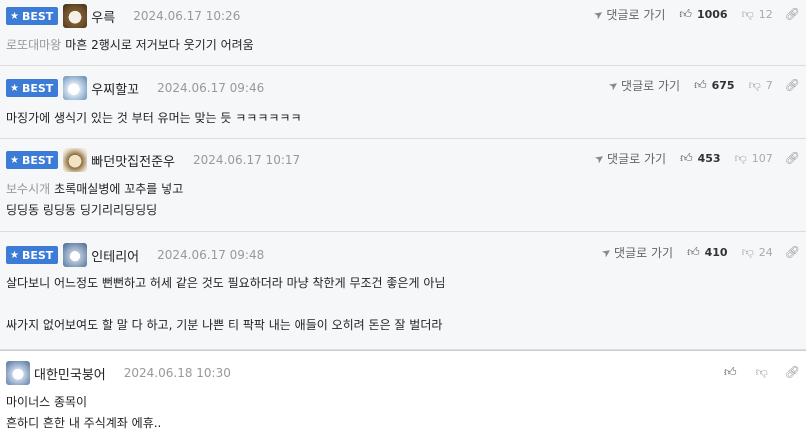  What do you see at coordinates (115, 88) in the screenshot?
I see `comment-author: 우찌할꼬` at bounding box center [115, 88].